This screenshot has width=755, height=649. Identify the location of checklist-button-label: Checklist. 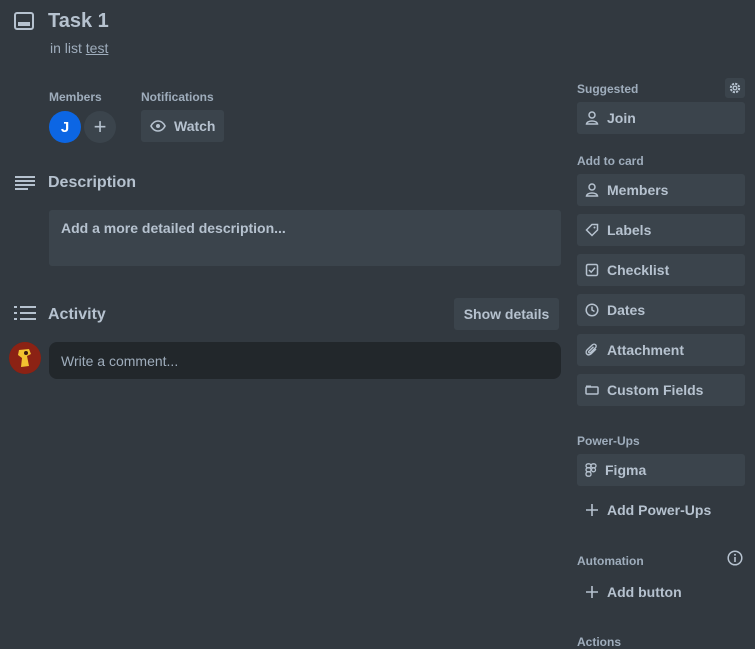
(638, 270).